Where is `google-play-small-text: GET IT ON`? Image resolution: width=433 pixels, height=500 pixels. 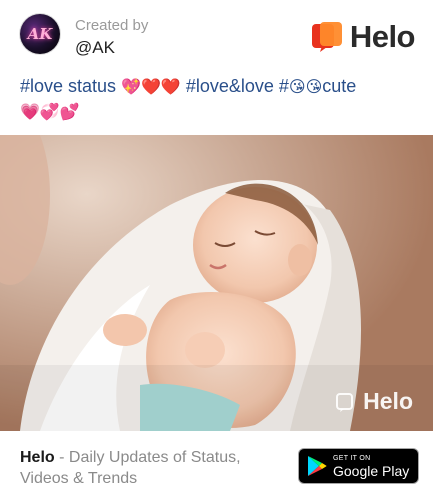
google-play-small-text: GET IT ON is located at coordinates (352, 458).